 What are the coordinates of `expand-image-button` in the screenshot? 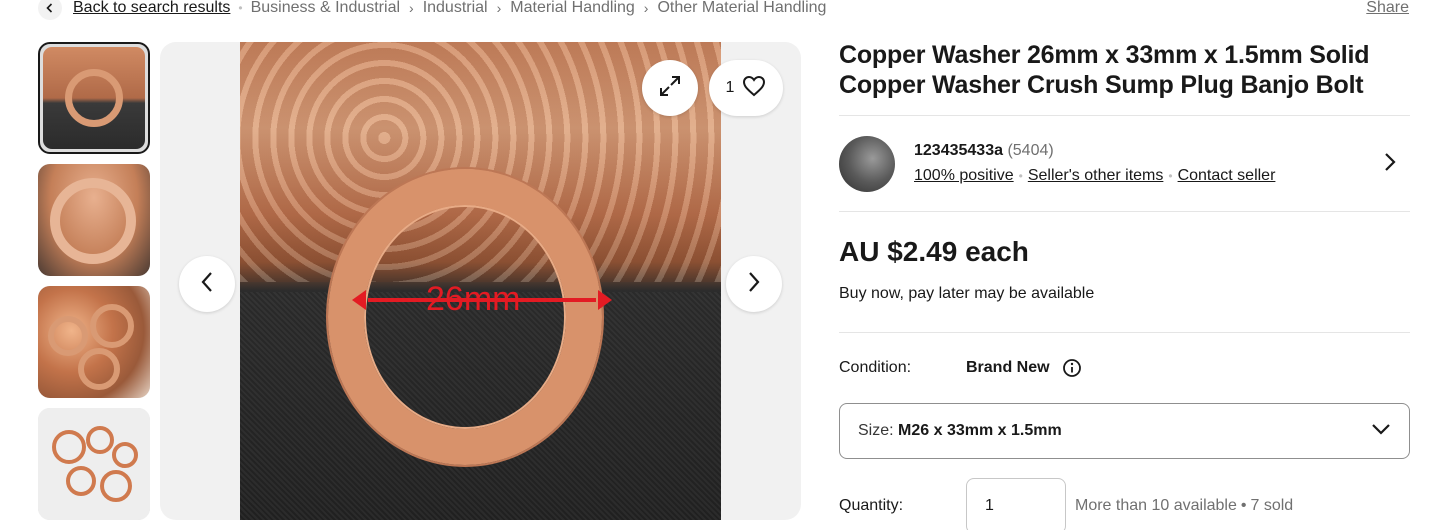 It's located at (670, 88).